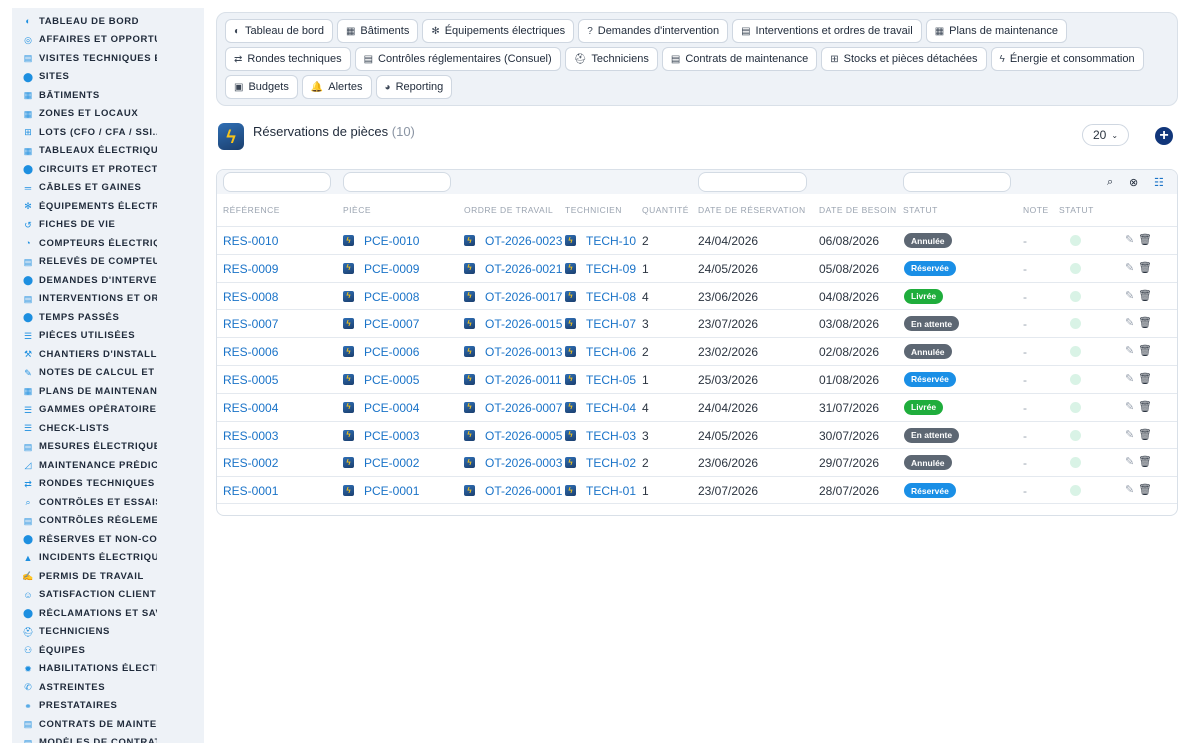 This screenshot has width=1200, height=743. What do you see at coordinates (108, 687) in the screenshot?
I see `sidebar-item: ✆ ASTREINTES` at bounding box center [108, 687].